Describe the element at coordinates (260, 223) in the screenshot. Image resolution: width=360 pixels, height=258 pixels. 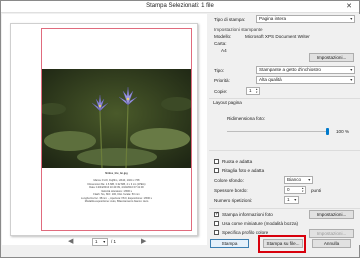
I see `thumbnails-label: Usa come miniature (modalità bozza)` at that location.